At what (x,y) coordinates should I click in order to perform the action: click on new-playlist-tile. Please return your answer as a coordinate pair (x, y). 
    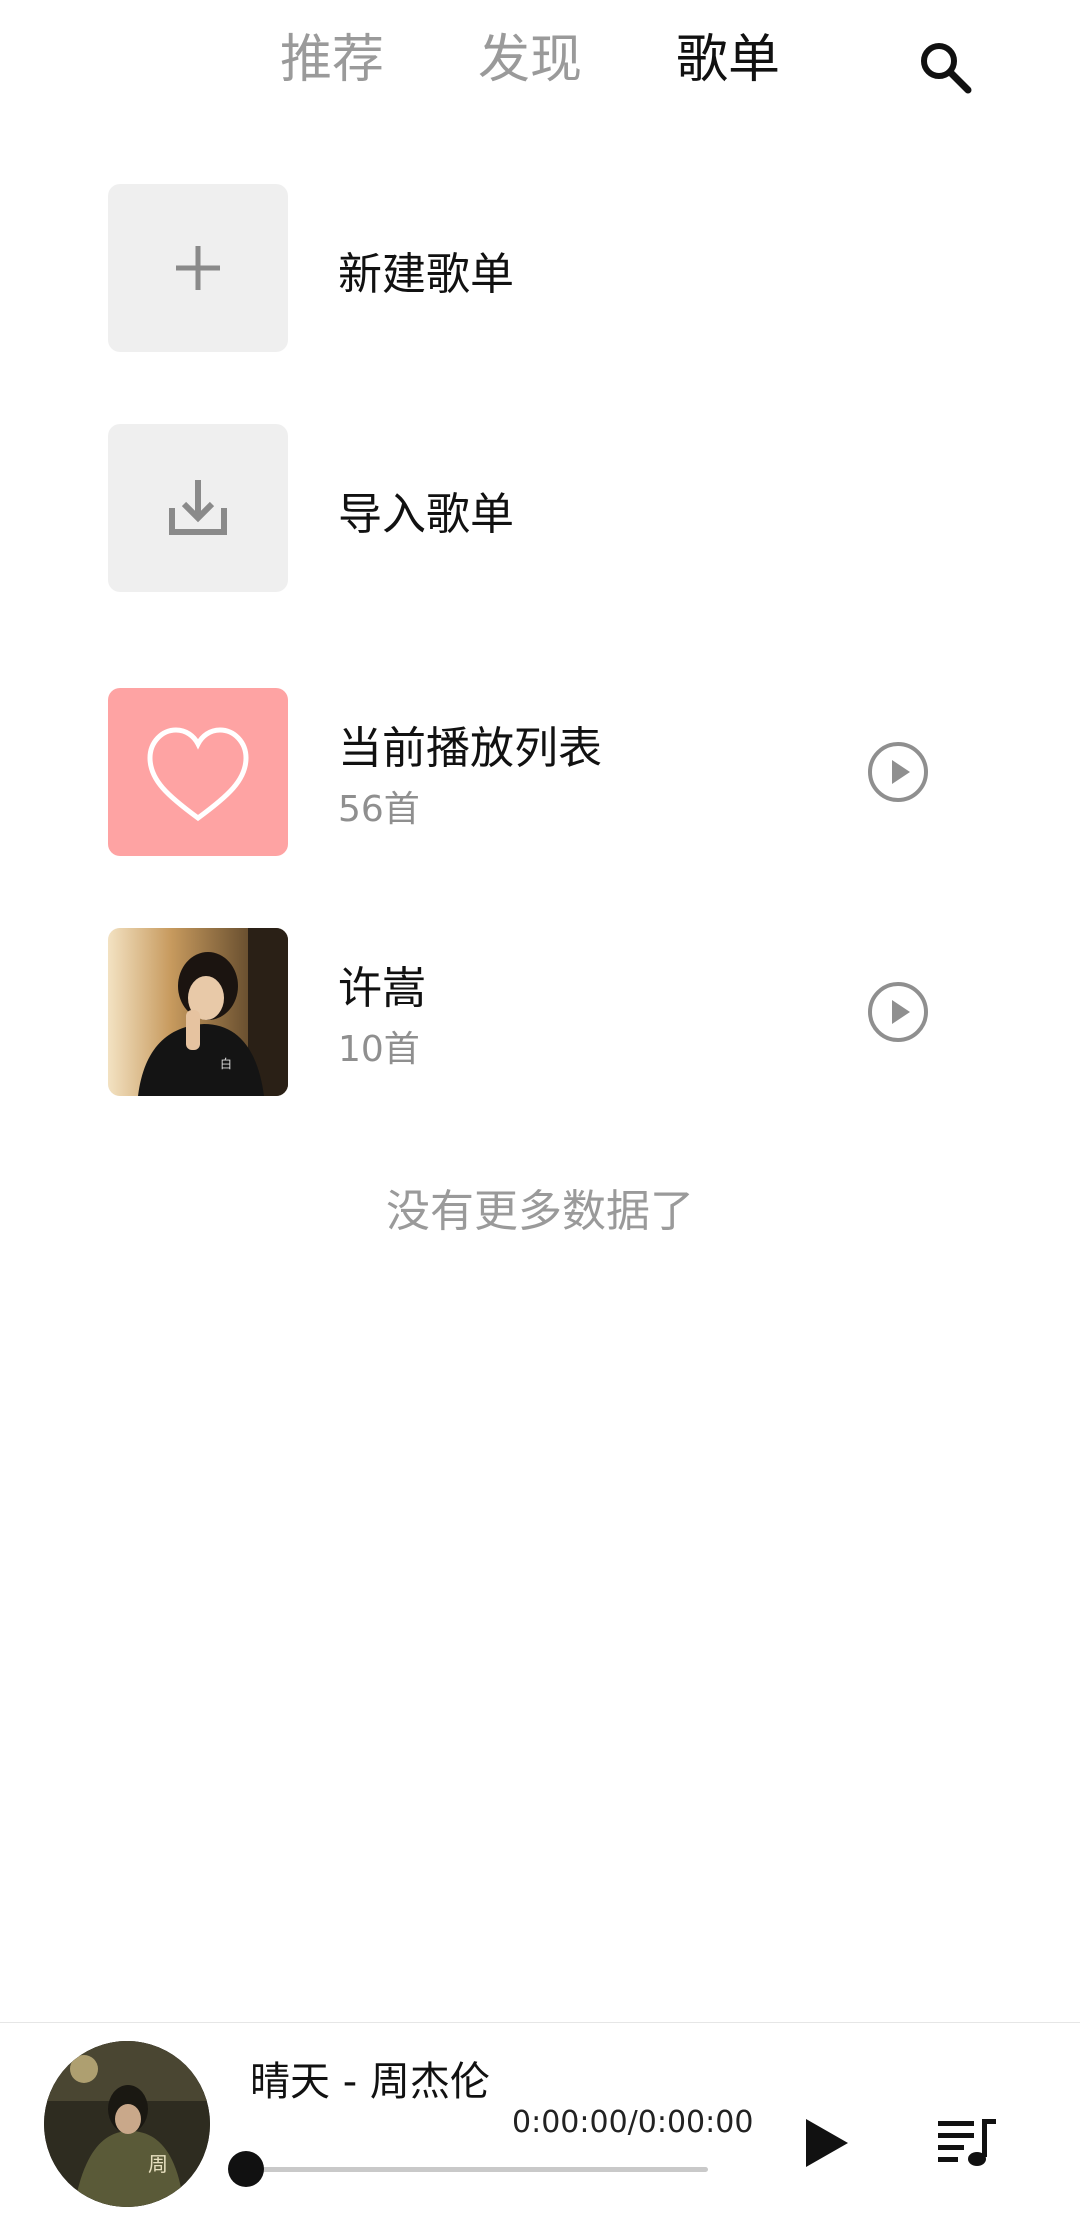
    Looking at the image, I should click on (198, 268).